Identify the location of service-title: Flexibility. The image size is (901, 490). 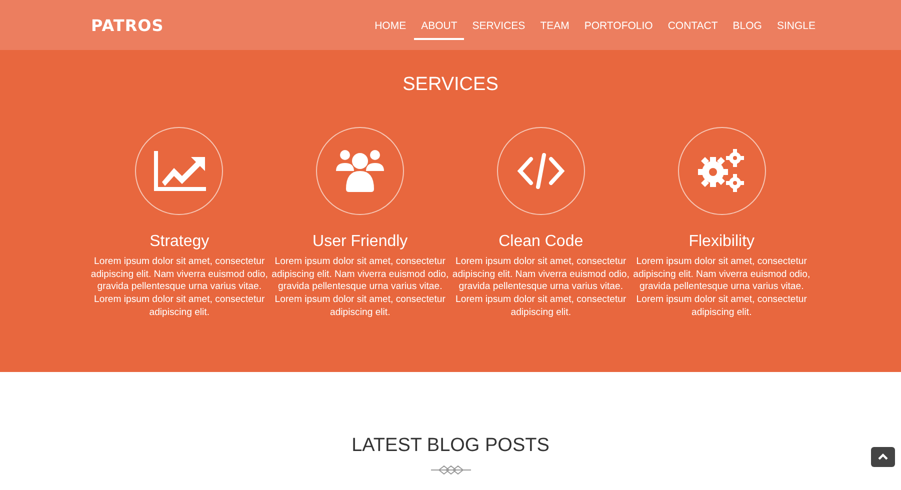
(721, 242).